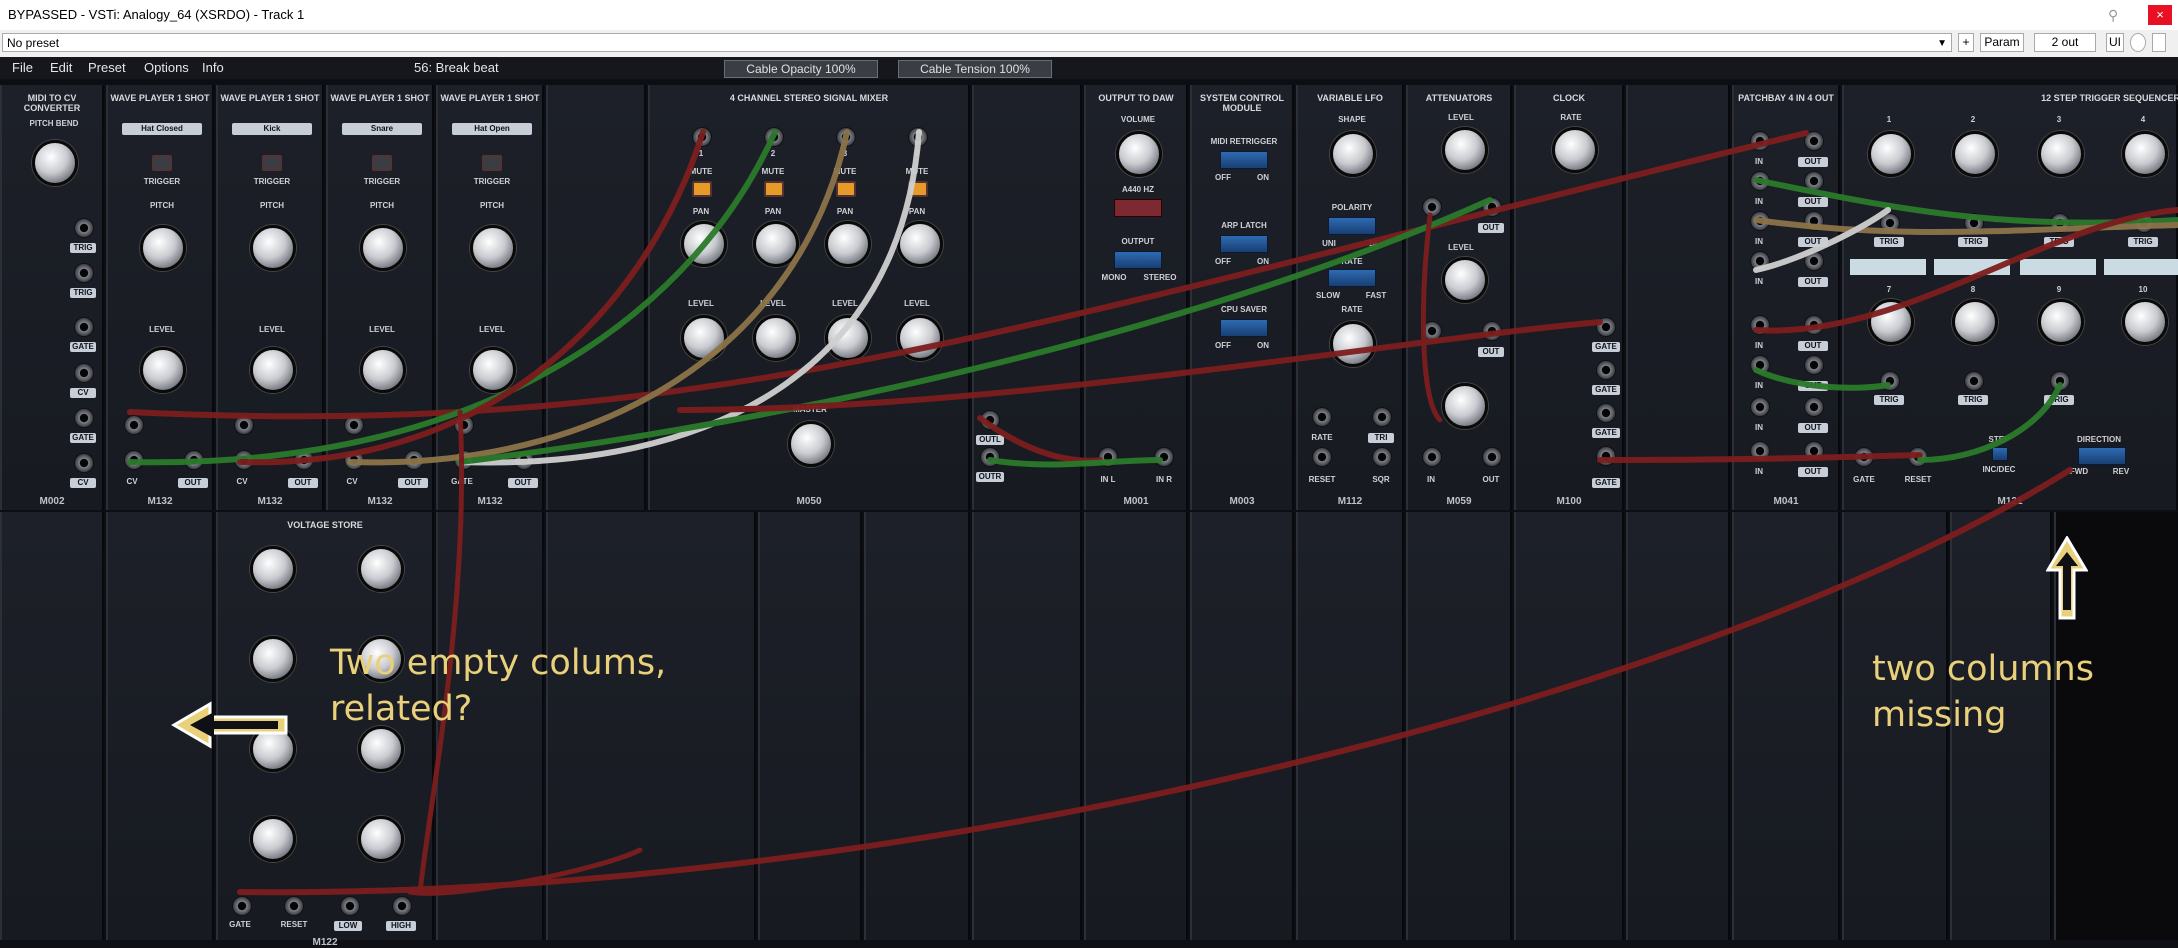 Image resolution: width=2178 pixels, height=948 pixels. Describe the element at coordinates (846, 137) in the screenshot. I see `channel-3-input-jack` at that location.